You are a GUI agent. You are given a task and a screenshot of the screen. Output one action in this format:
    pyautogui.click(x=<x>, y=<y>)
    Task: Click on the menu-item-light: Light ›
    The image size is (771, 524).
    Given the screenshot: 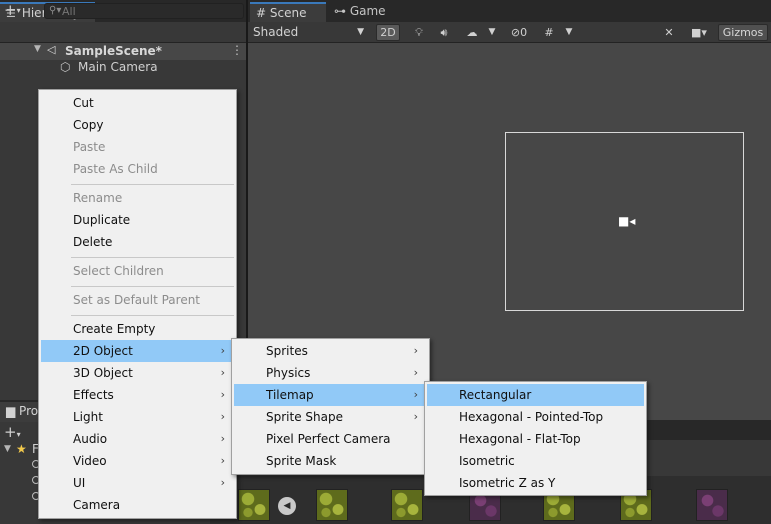 What is the action you would take?
    pyautogui.click(x=137, y=417)
    